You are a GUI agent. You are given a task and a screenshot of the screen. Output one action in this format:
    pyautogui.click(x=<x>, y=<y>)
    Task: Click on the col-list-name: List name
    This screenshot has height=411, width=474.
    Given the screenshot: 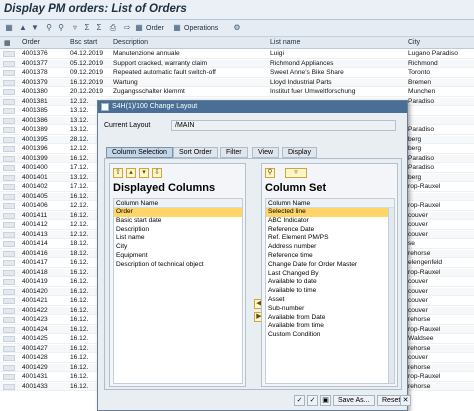 What is the action you would take?
    pyautogui.click(x=285, y=42)
    